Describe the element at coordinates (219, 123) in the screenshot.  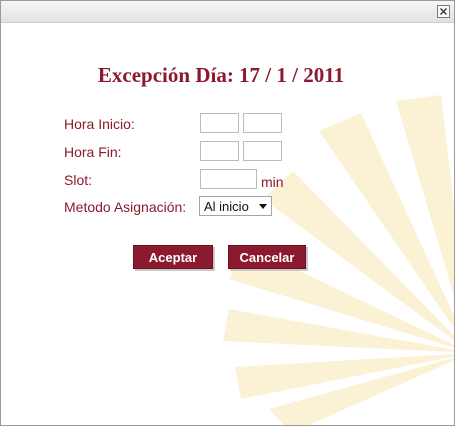
I see `hora-inicio-hours-input` at that location.